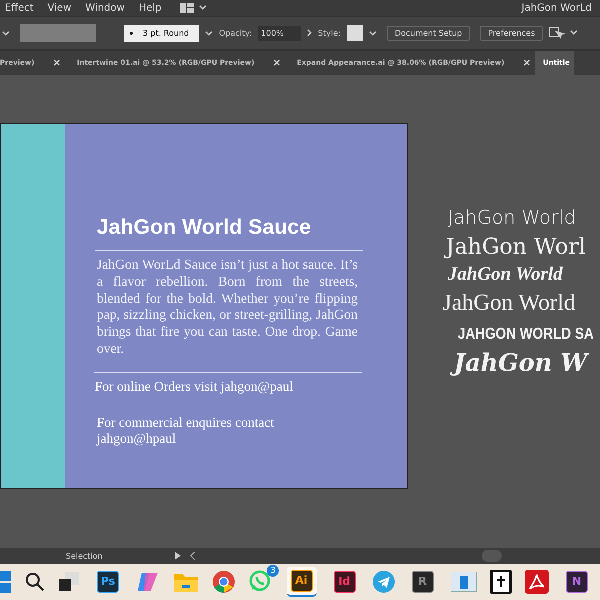 The width and height of the screenshot is (600, 600). What do you see at coordinates (186, 582) in the screenshot?
I see `folder-icon` at bounding box center [186, 582].